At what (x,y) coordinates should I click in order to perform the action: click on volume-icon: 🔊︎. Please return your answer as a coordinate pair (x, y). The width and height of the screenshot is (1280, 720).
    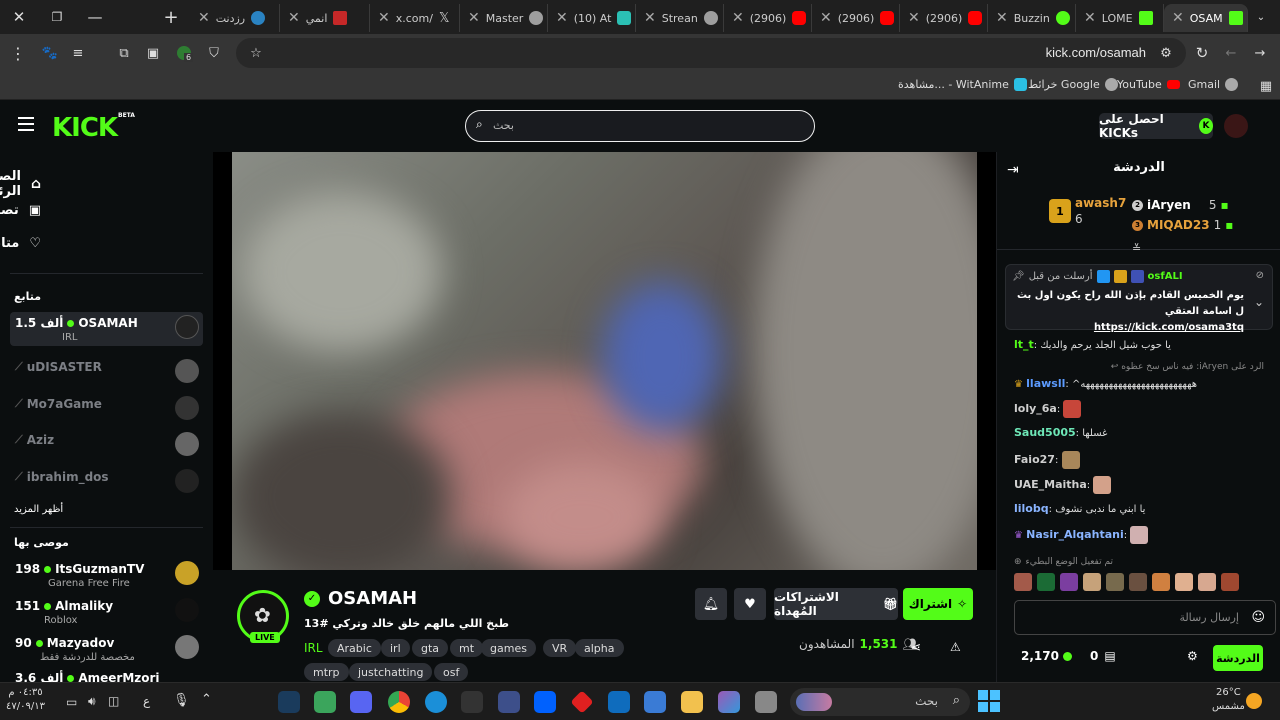
    Looking at the image, I should click on (92, 701).